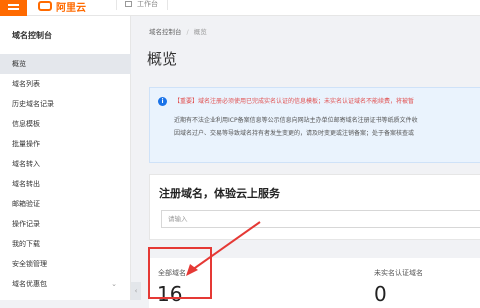  I want to click on sidebar-item-downloads: 我的下载, so click(65, 244).